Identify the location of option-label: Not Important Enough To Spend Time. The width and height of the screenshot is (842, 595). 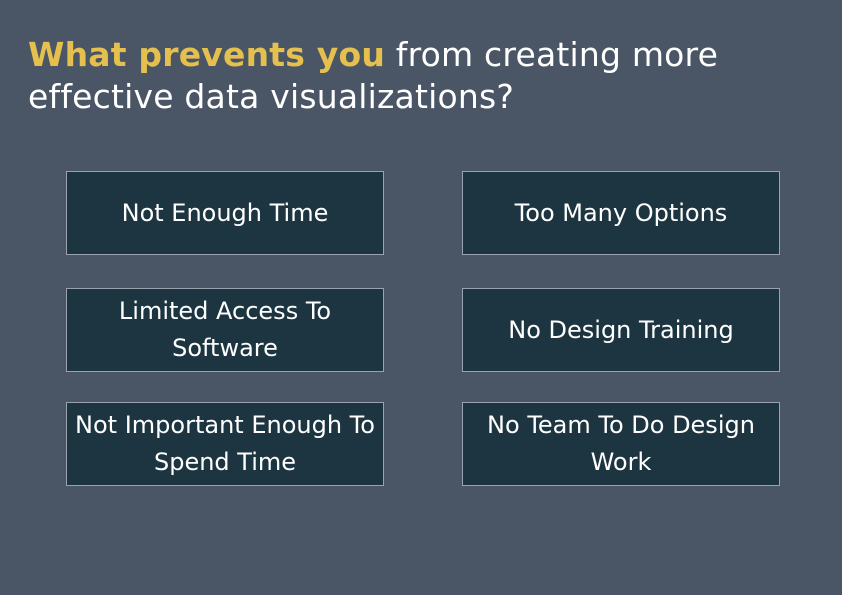
(225, 443).